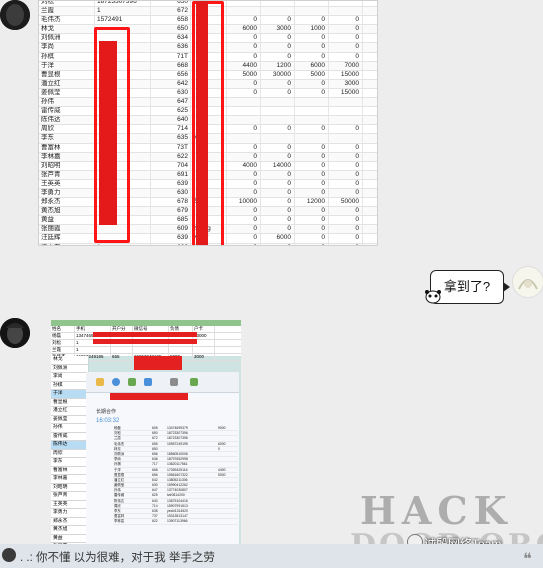  Describe the element at coordinates (177, 516) in the screenshot. I see `photo-inner-cell: 15313513147` at that location.